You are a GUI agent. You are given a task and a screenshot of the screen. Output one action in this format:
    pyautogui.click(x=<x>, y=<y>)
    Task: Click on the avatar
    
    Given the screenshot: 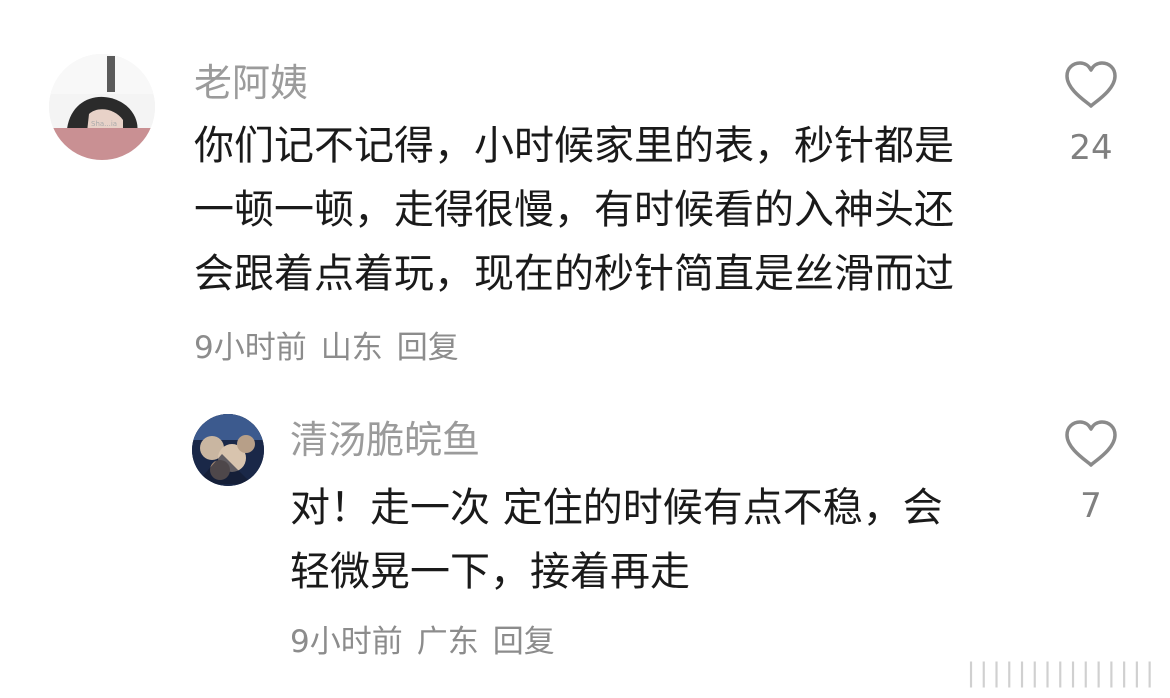 What is the action you would take?
    pyautogui.click(x=228, y=450)
    